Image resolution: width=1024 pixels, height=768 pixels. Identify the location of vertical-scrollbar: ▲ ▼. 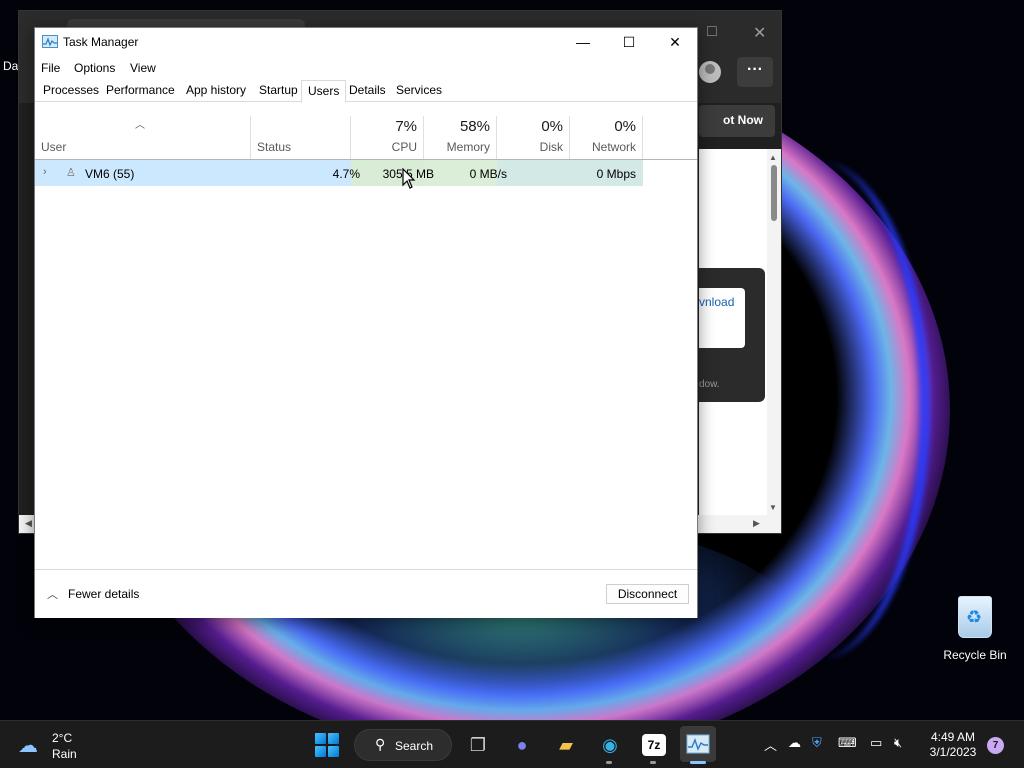
(774, 332).